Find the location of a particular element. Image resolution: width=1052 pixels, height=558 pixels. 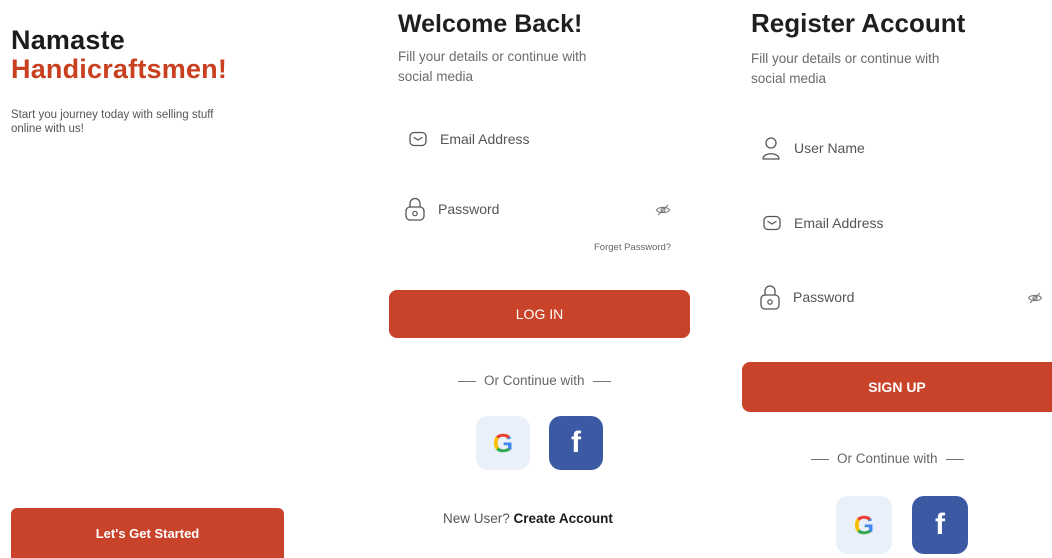

register-title: Register Account is located at coordinates (858, 23).